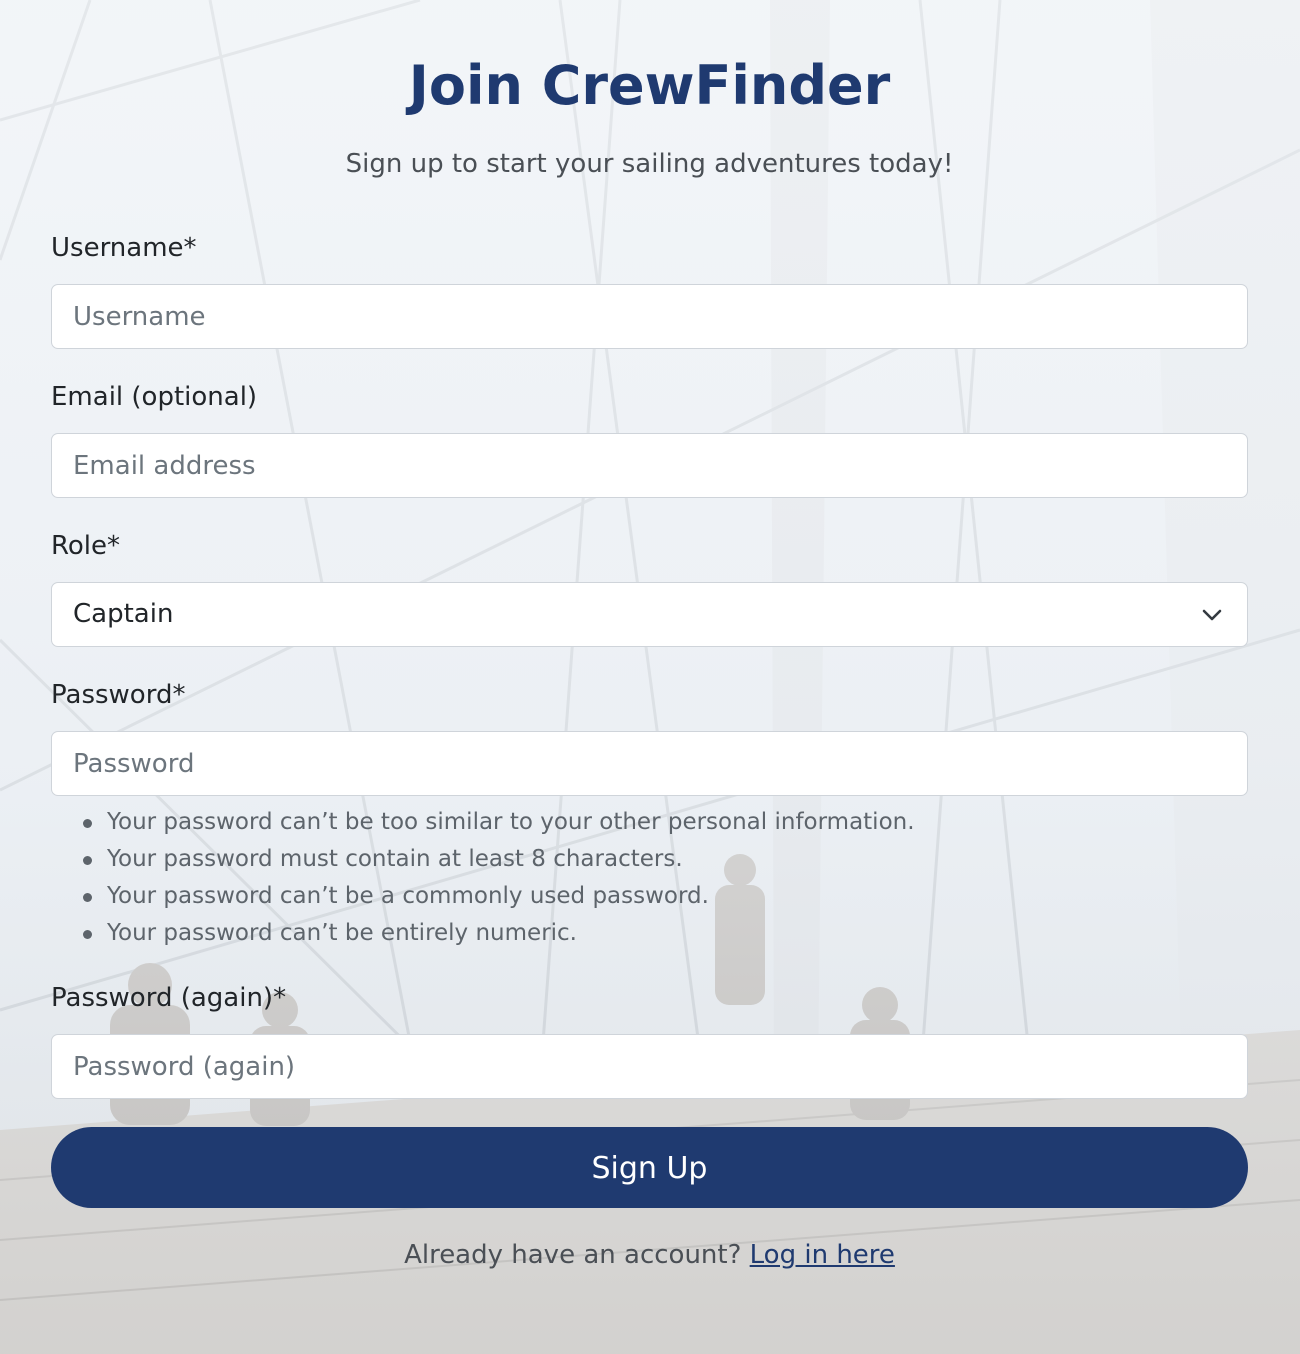 The height and width of the screenshot is (1354, 1300). What do you see at coordinates (1212, 615) in the screenshot?
I see `chevron-down-icon` at bounding box center [1212, 615].